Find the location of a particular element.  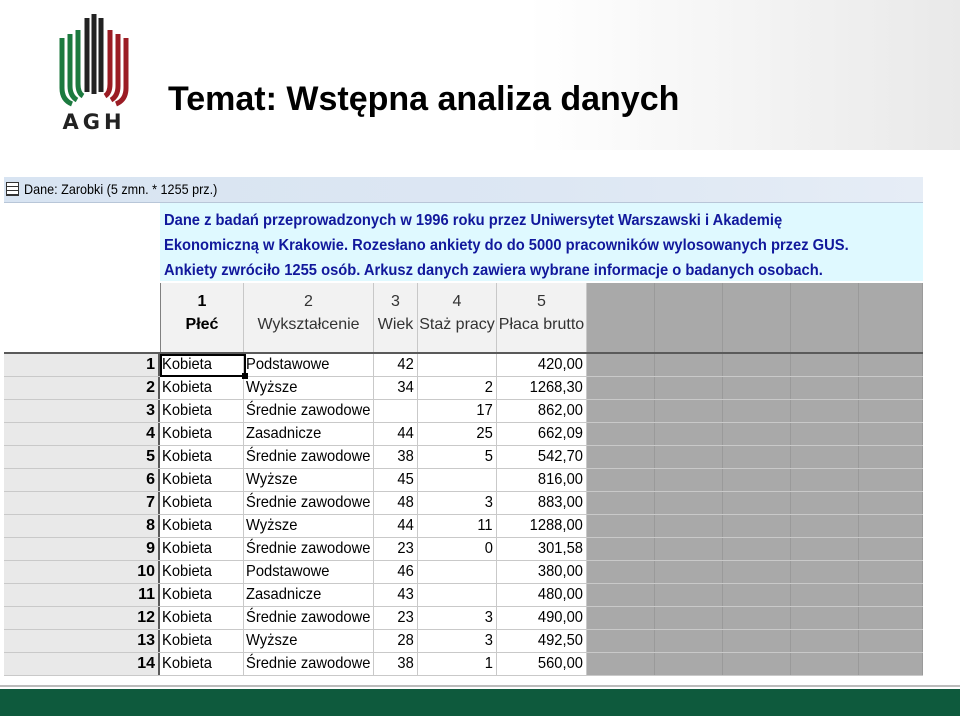

table-row: 7 Kobieta Średnie zawodowe 48 3 883,00 is located at coordinates (463, 503).